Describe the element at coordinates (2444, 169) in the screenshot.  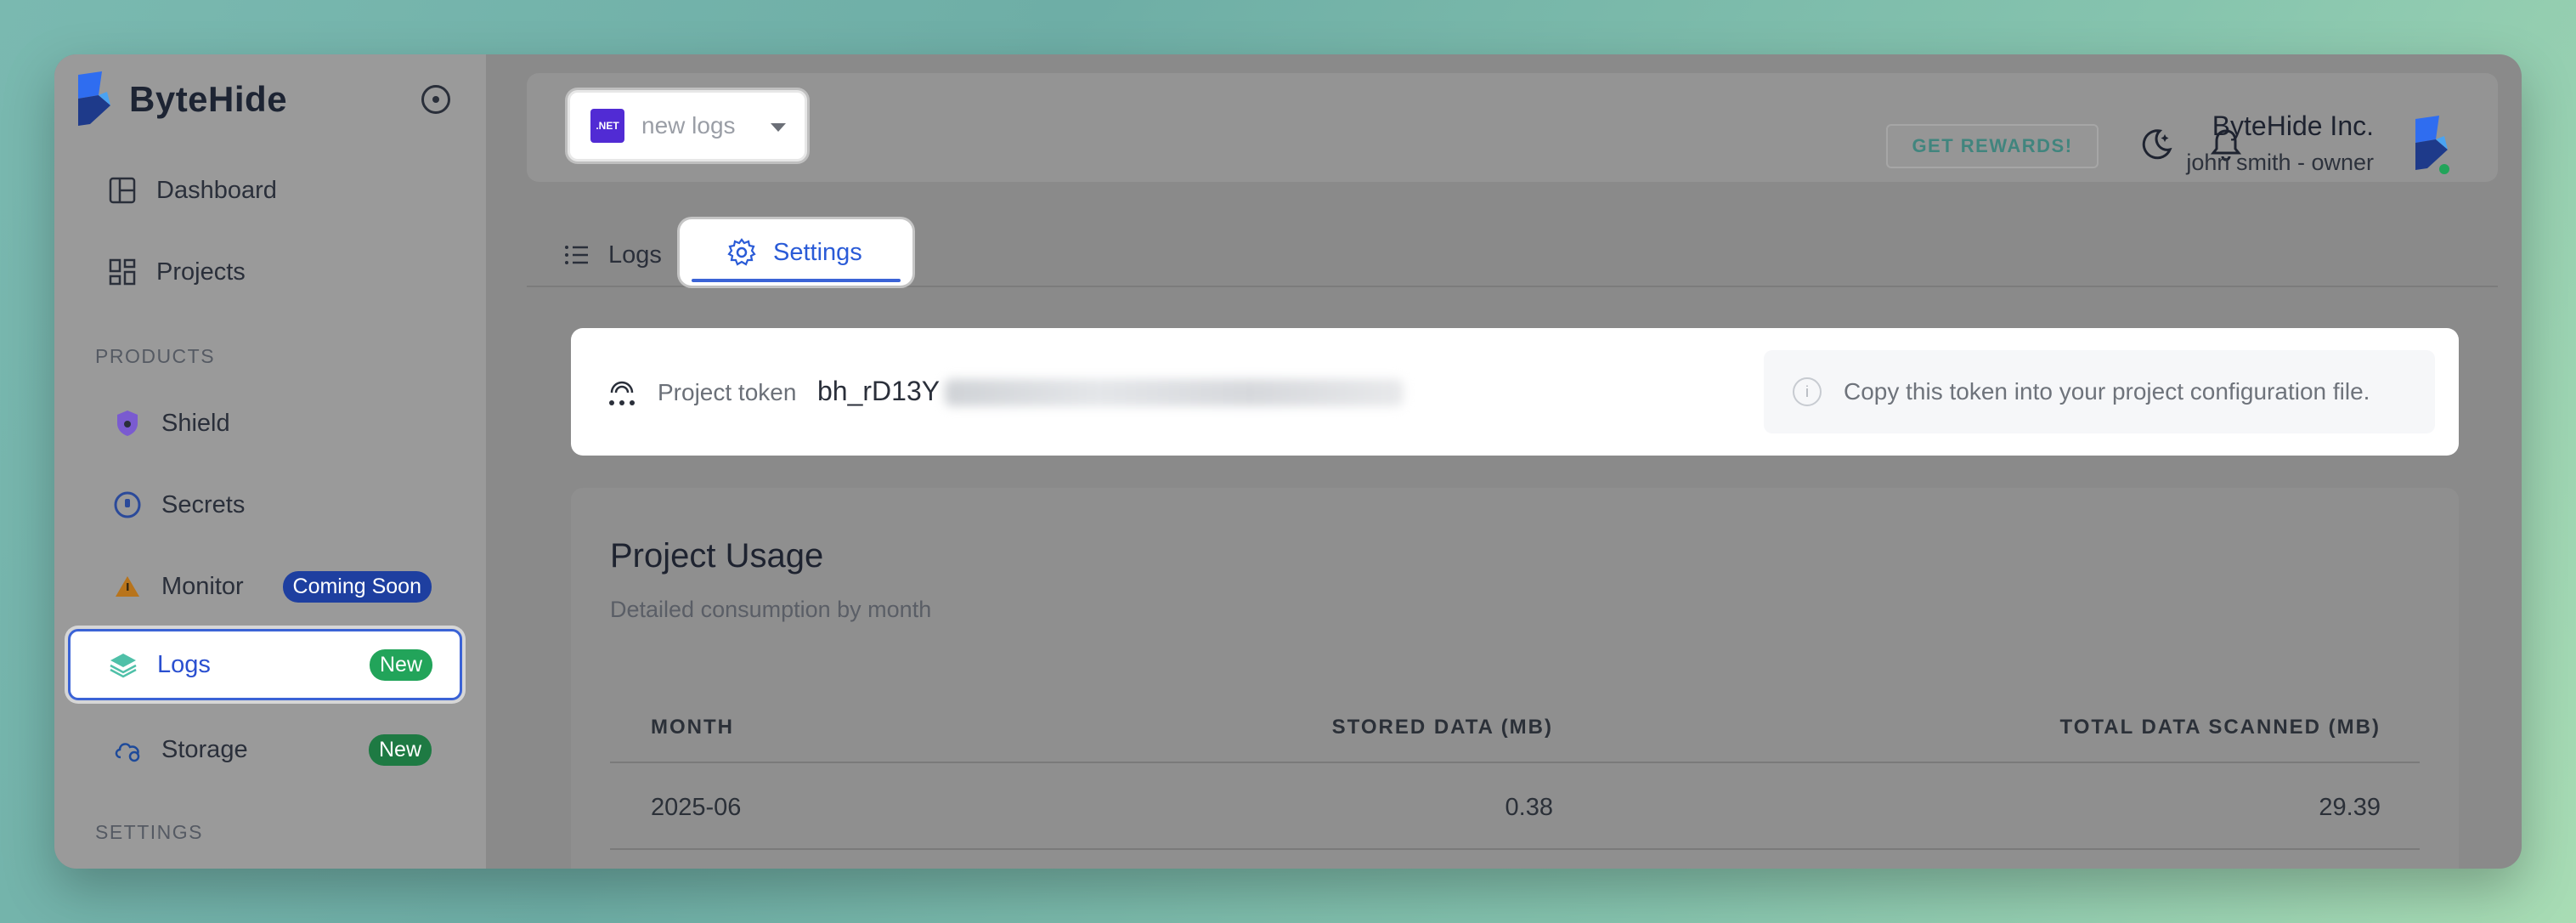
I see `online-status-dot` at that location.